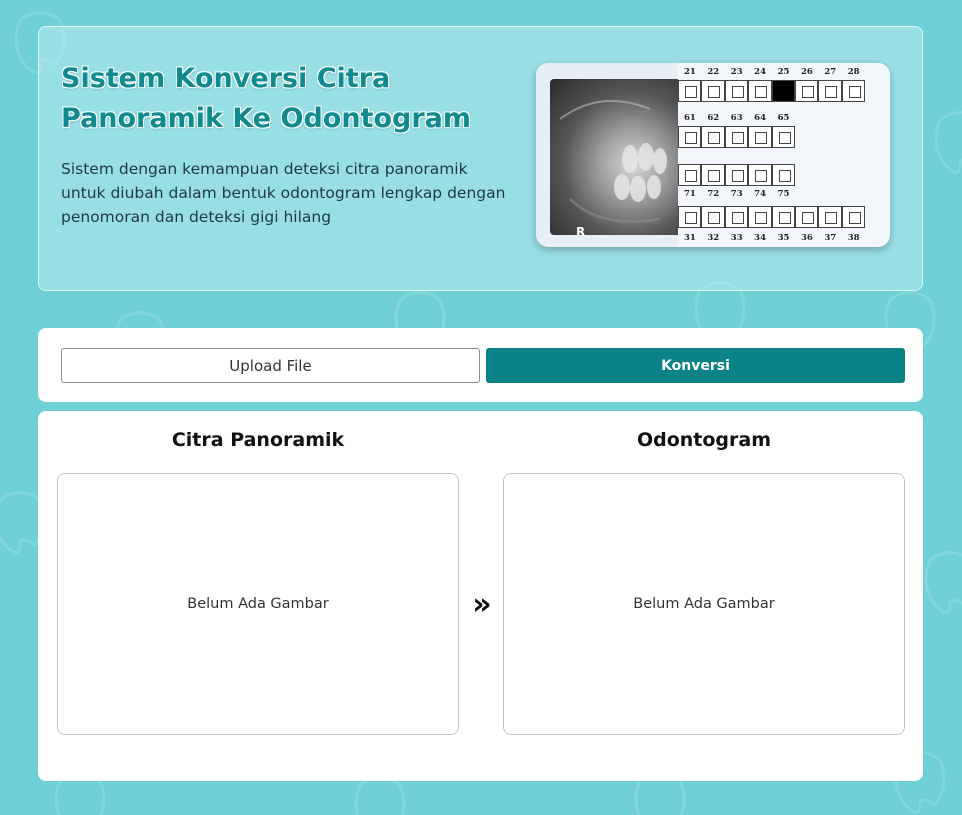 The height and width of the screenshot is (815, 962). What do you see at coordinates (736, 238) in the screenshot?
I see `tooth-number: 33` at bounding box center [736, 238].